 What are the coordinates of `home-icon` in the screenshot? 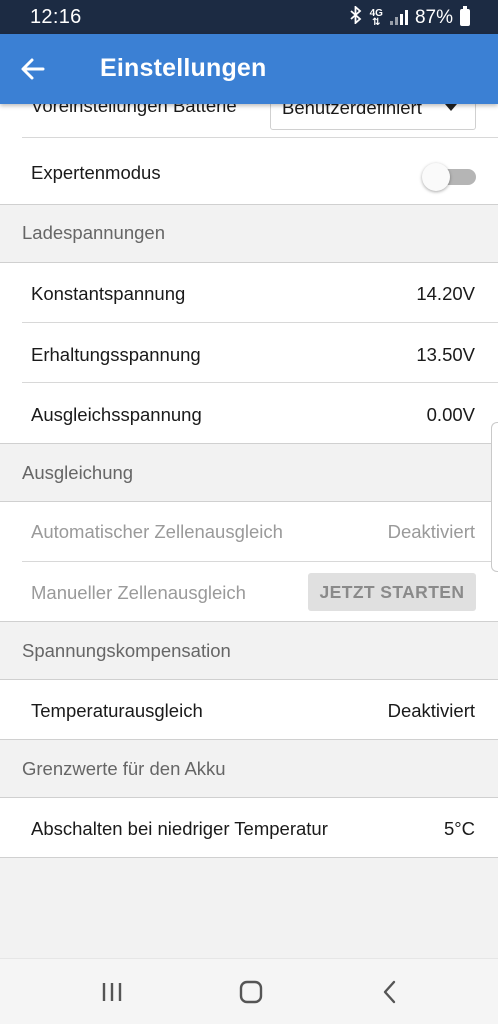 It's located at (251, 992).